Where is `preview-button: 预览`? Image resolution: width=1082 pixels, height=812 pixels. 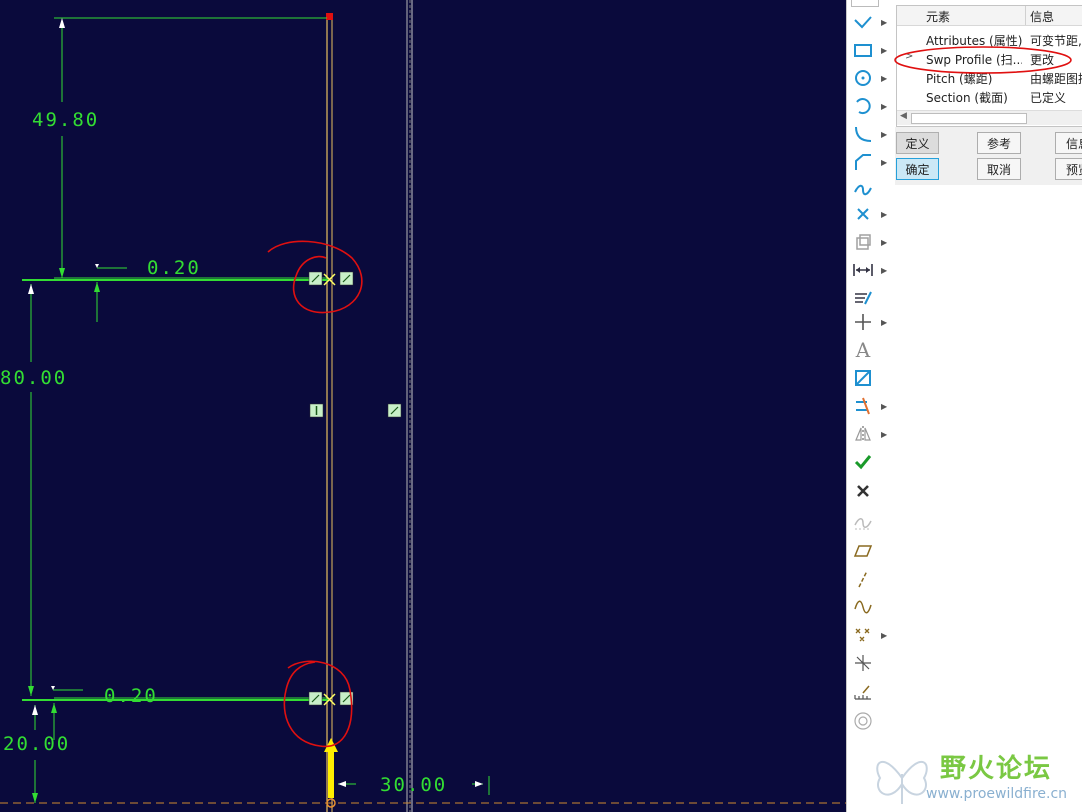 preview-button: 预览 is located at coordinates (1068, 169).